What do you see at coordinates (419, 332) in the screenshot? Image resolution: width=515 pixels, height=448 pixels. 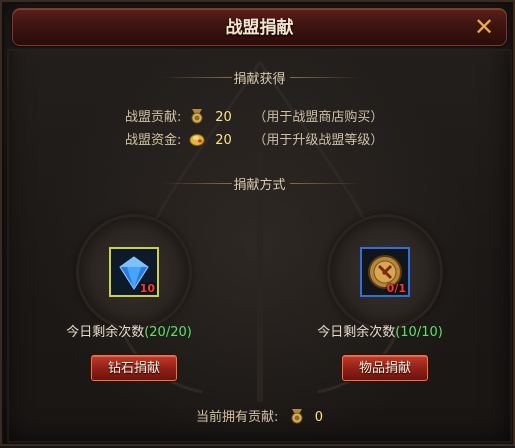 I see `item-remaining-value: (10/10)` at bounding box center [419, 332].